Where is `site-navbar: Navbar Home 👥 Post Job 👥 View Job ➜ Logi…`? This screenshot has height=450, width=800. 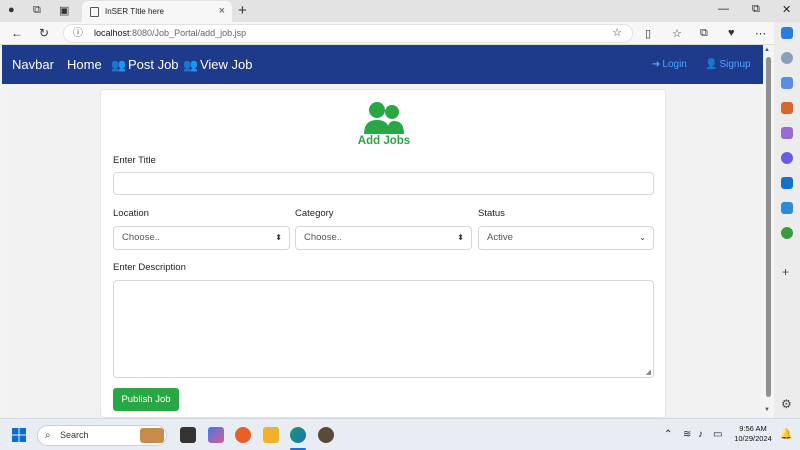 site-navbar: Navbar Home 👥 Post Job 👥 View Job ➜ Logi… is located at coordinates (382, 64).